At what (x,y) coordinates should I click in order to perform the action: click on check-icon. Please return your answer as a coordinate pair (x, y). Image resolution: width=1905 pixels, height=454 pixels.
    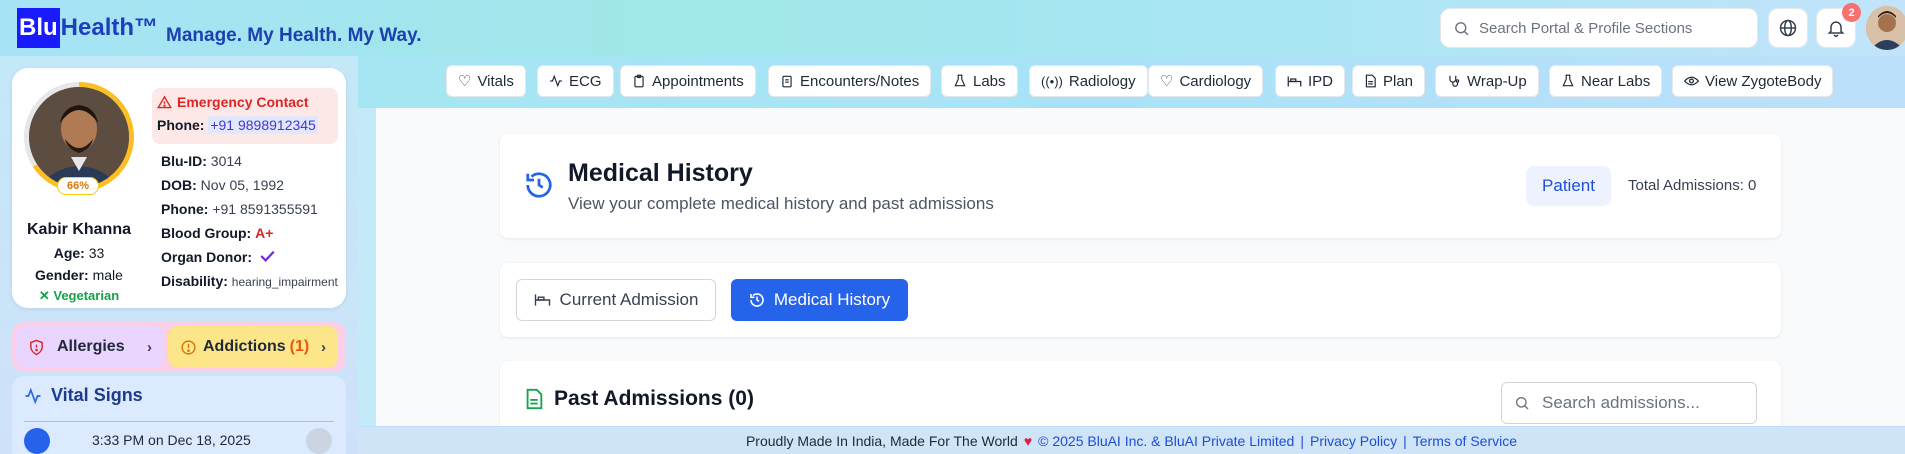
    Looking at the image, I should click on (267, 256).